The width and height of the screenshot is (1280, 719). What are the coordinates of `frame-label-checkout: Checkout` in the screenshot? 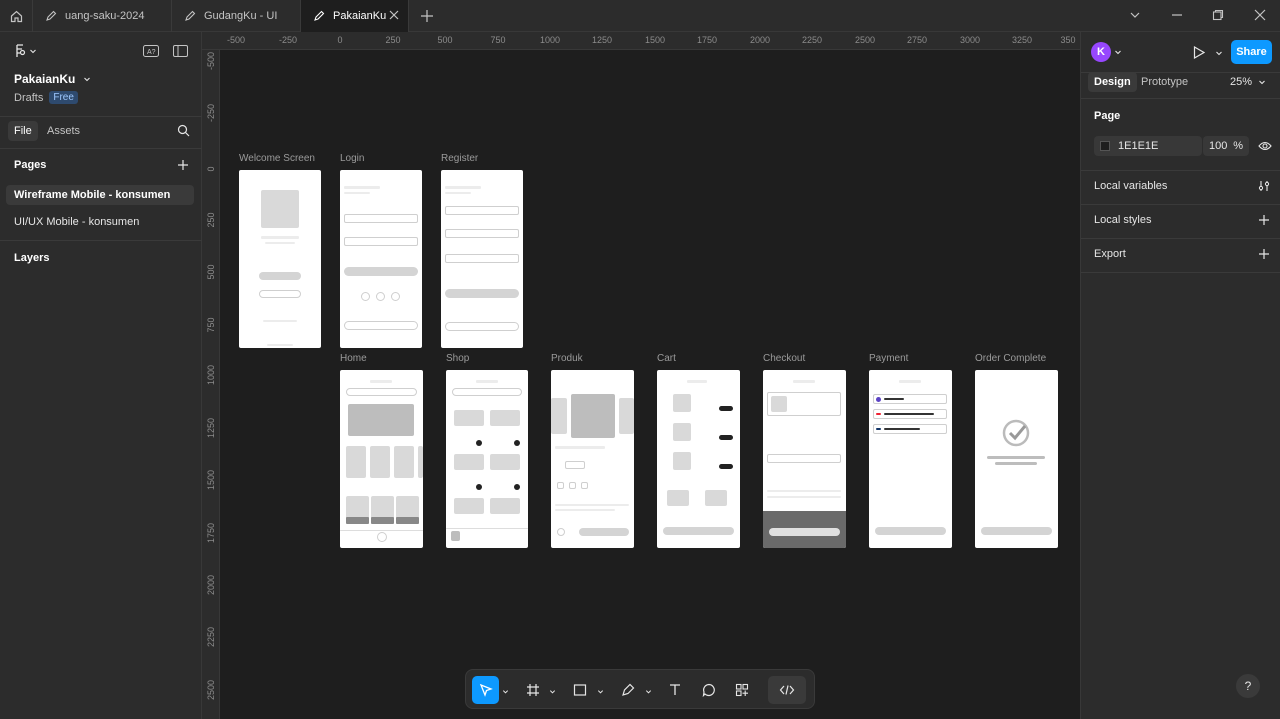 It's located at (784, 358).